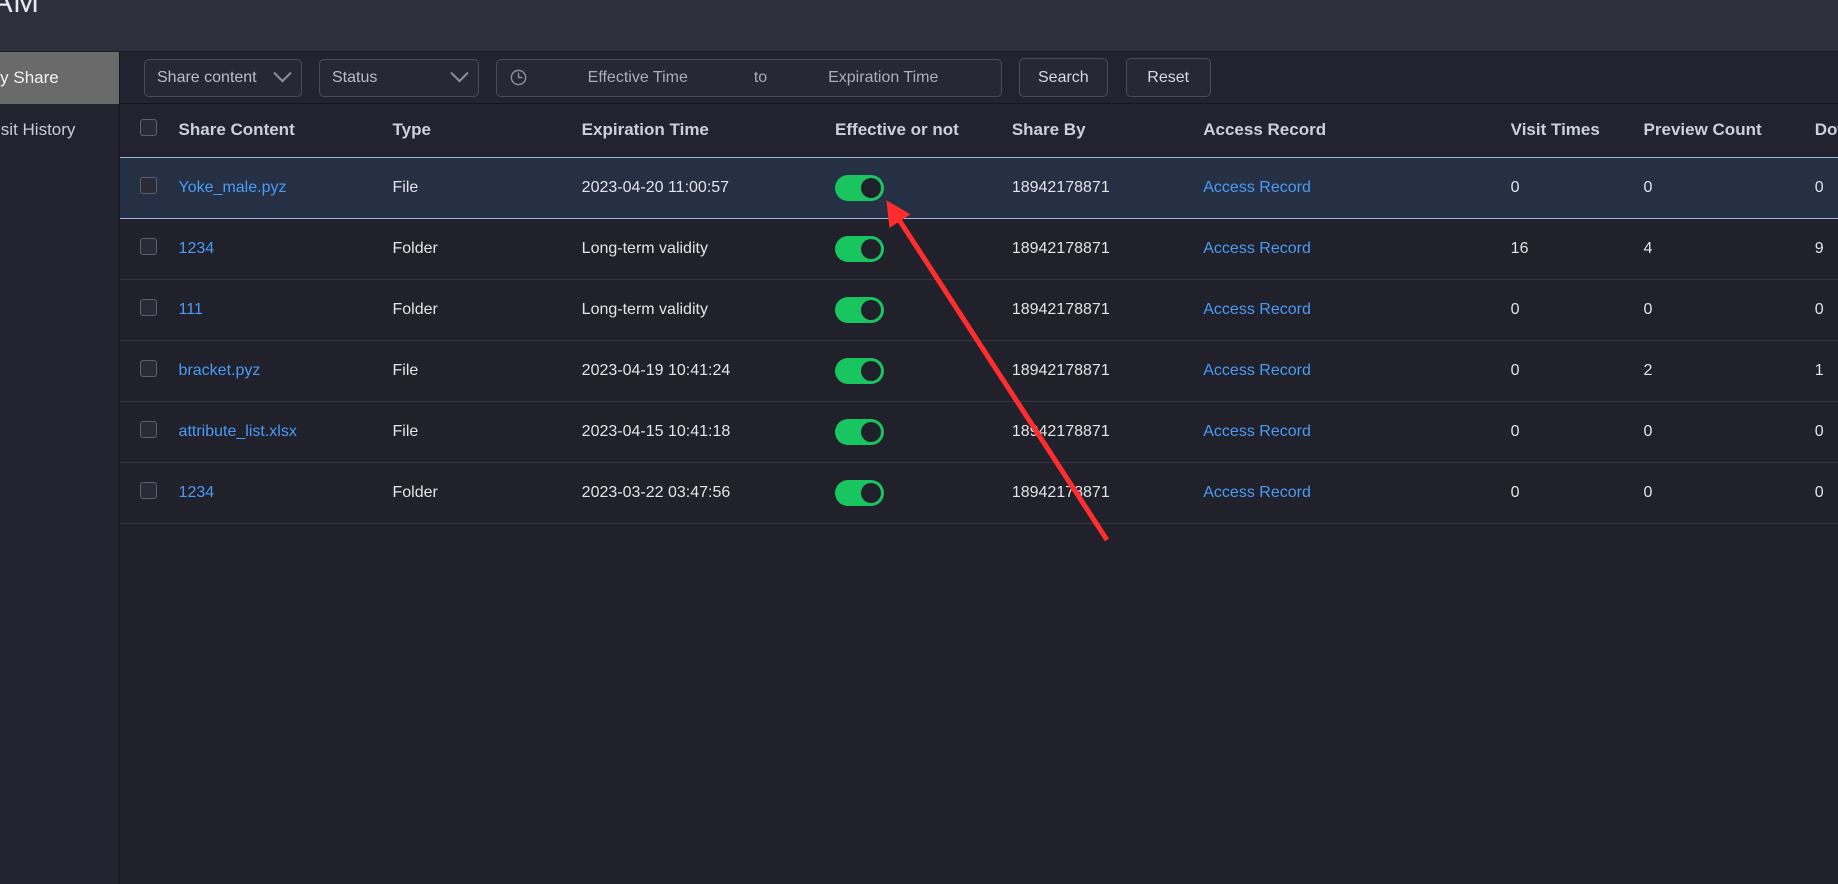 The image size is (1838, 884). What do you see at coordinates (59, 78) in the screenshot?
I see `sidebar-item-my-share: My Share` at bounding box center [59, 78].